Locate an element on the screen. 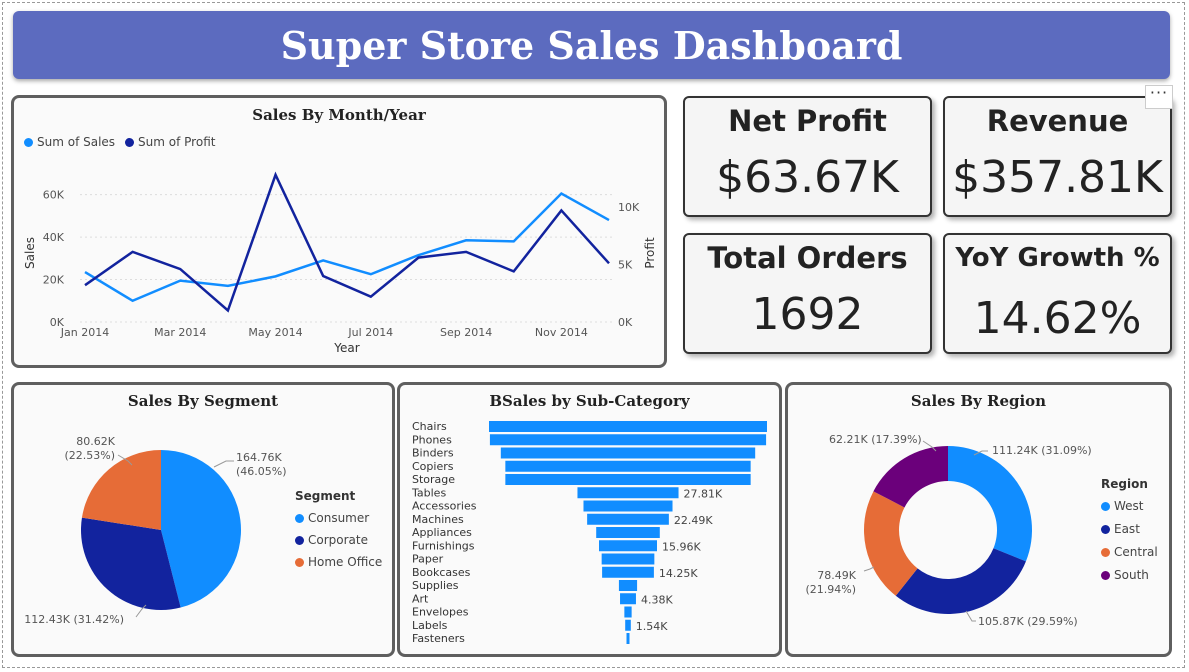 This screenshot has height=672, width=1189. bar-appliances is located at coordinates (628, 532).